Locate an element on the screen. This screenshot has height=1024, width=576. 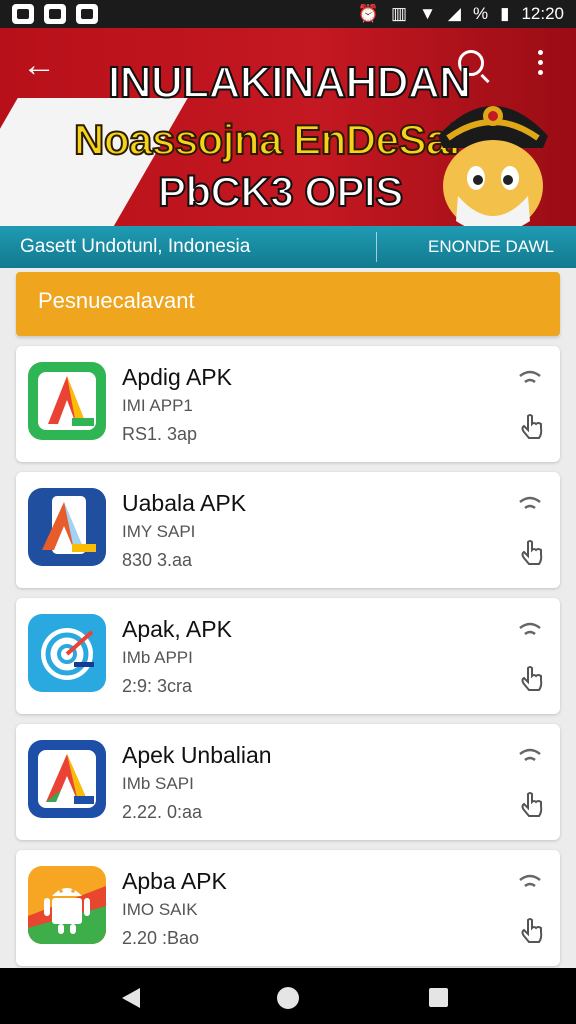
nav-home-icon is located at coordinates (288, 998).